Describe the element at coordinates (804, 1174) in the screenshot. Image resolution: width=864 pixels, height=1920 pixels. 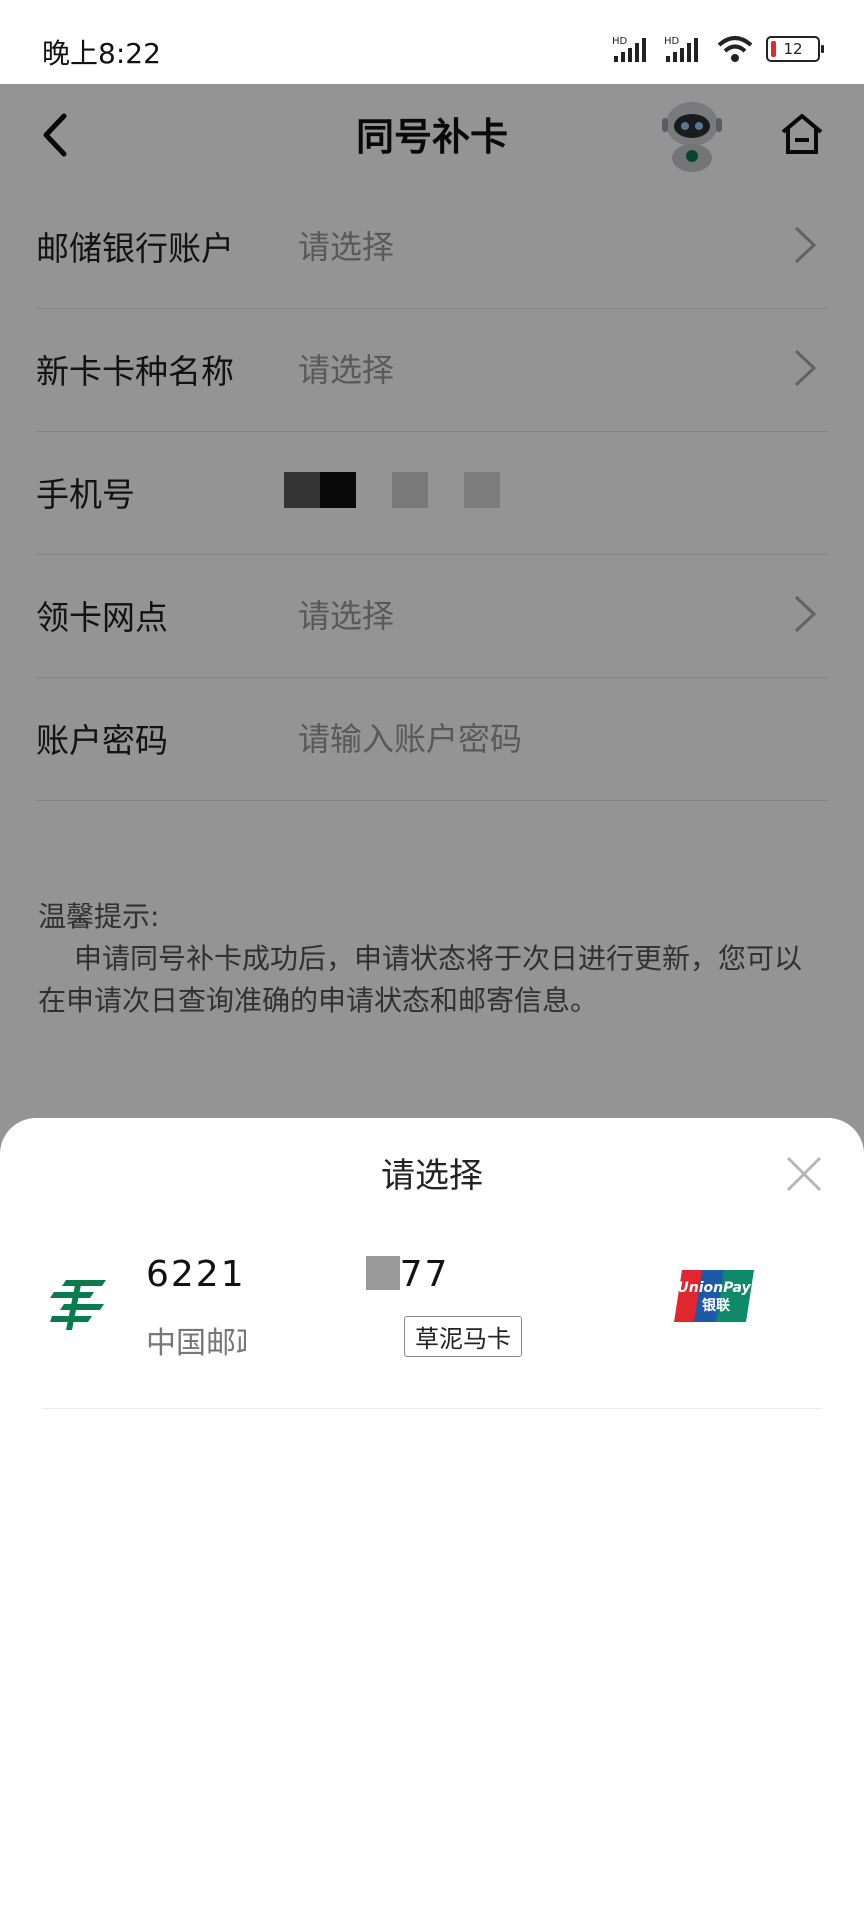
I see `close-icon` at that location.